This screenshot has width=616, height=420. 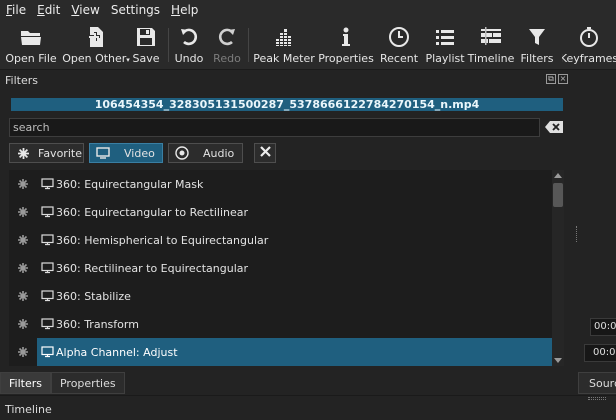 What do you see at coordinates (21, 80) in the screenshot?
I see `filters-panel-title: Filters` at bounding box center [21, 80].